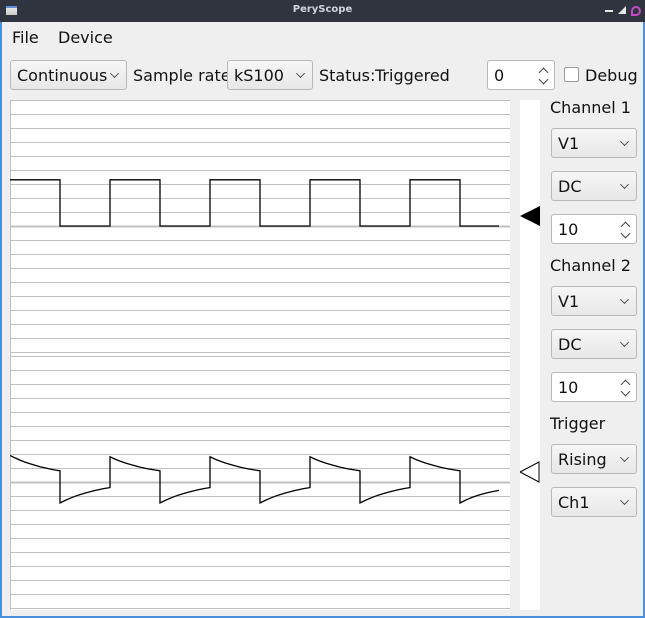 This screenshot has width=645, height=618. I want to click on channel1-scale-value: 10, so click(568, 229).